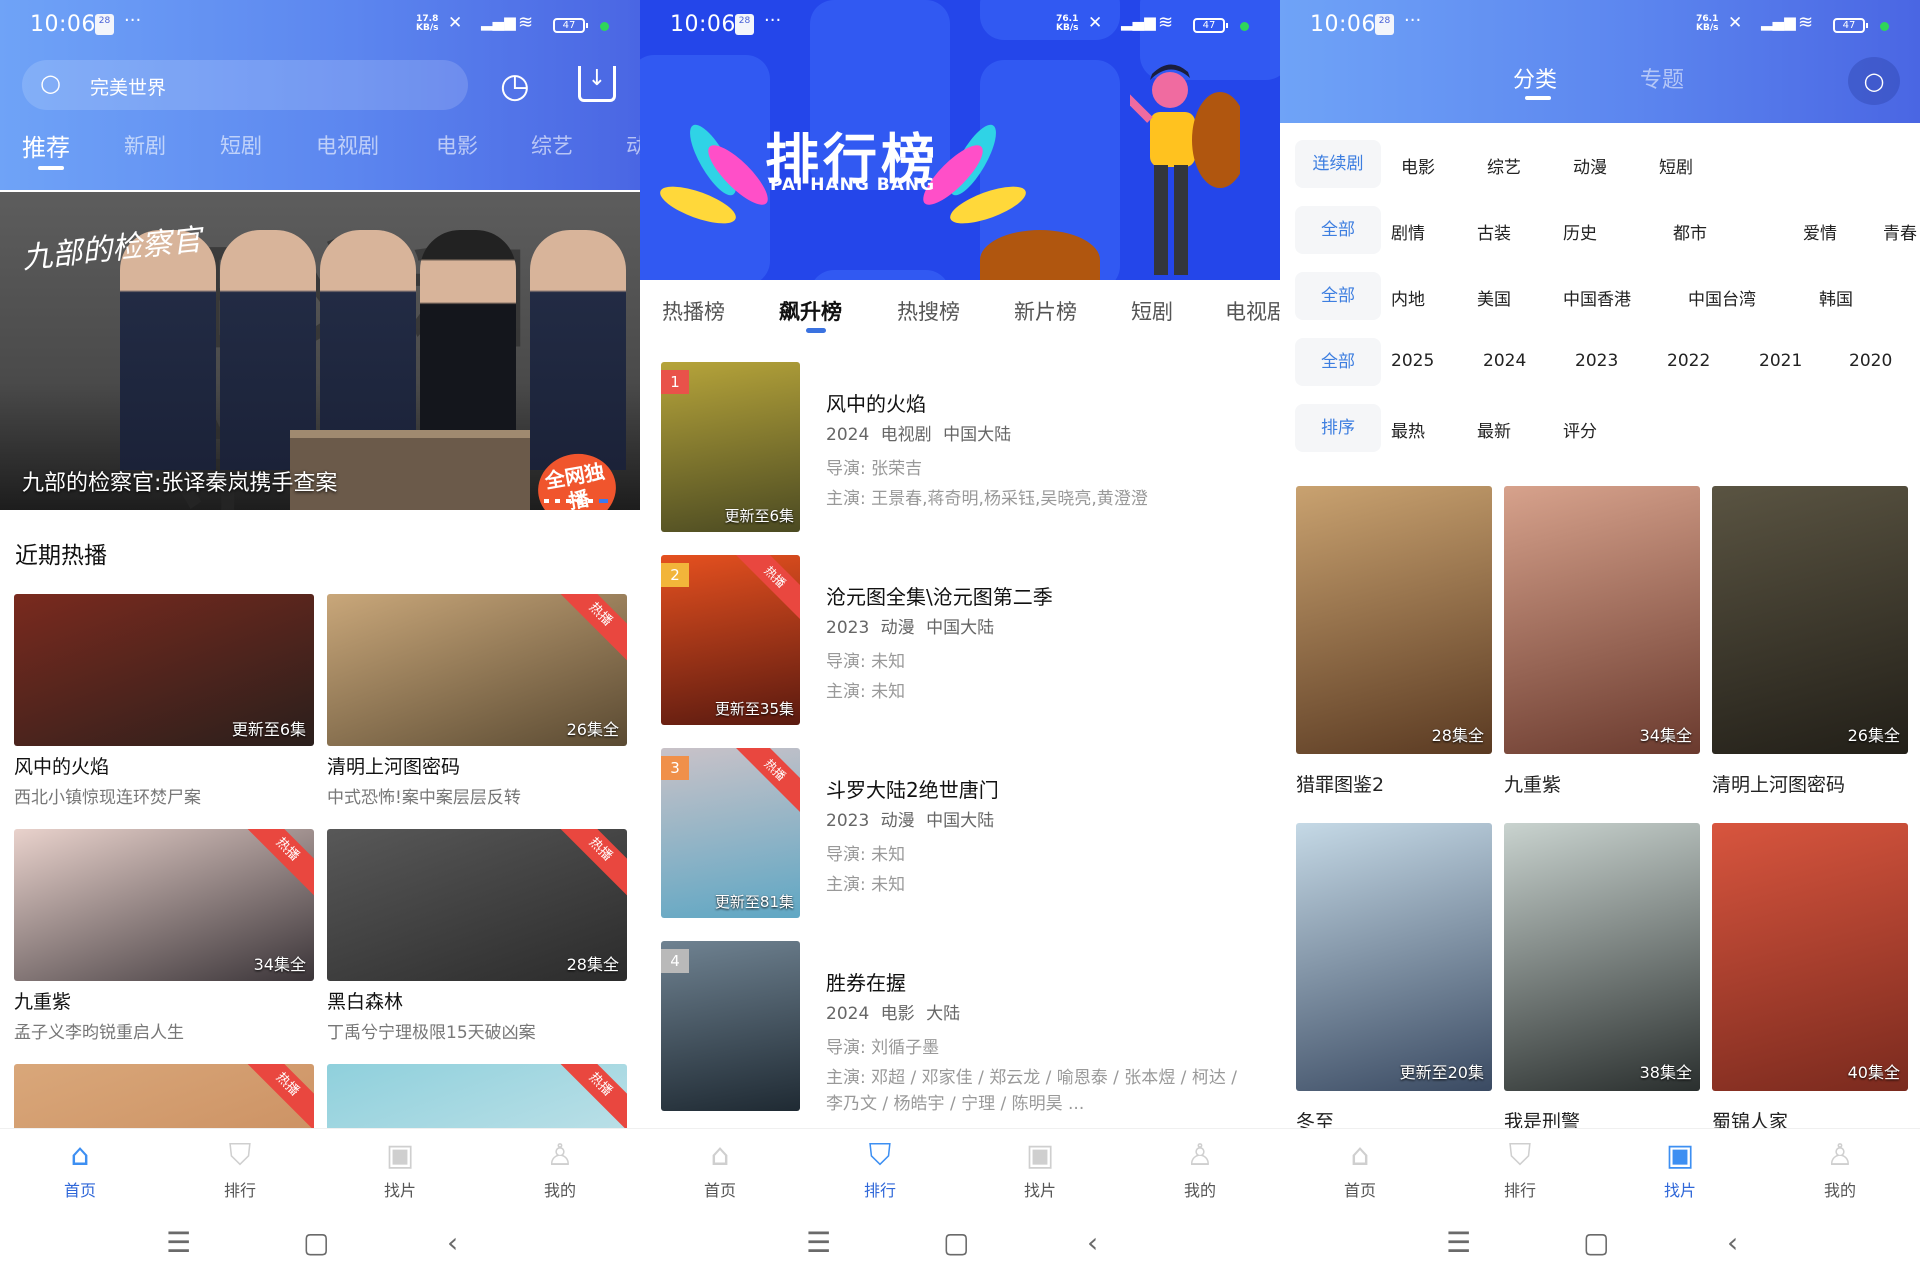  I want to click on tab-topics: 专题, so click(1662, 78).